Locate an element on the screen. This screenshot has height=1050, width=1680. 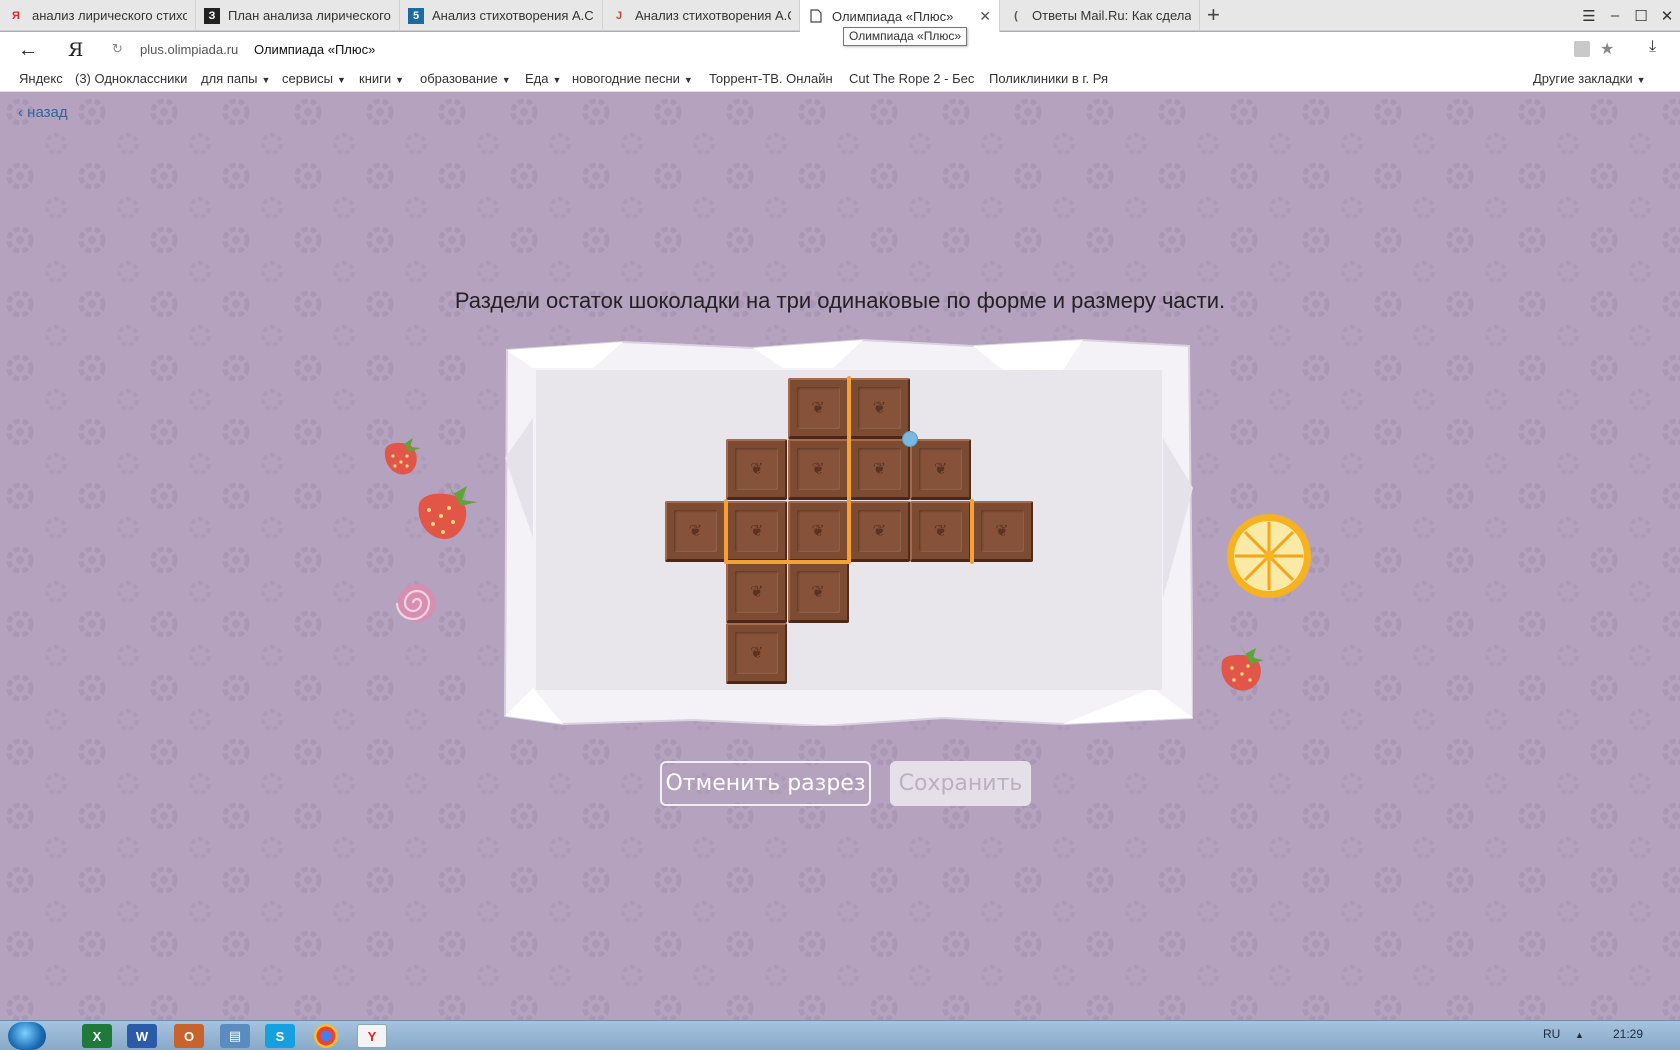
browser-tab: ( Ответы Mail.Ru: Как сделать is located at coordinates (1100, 15).